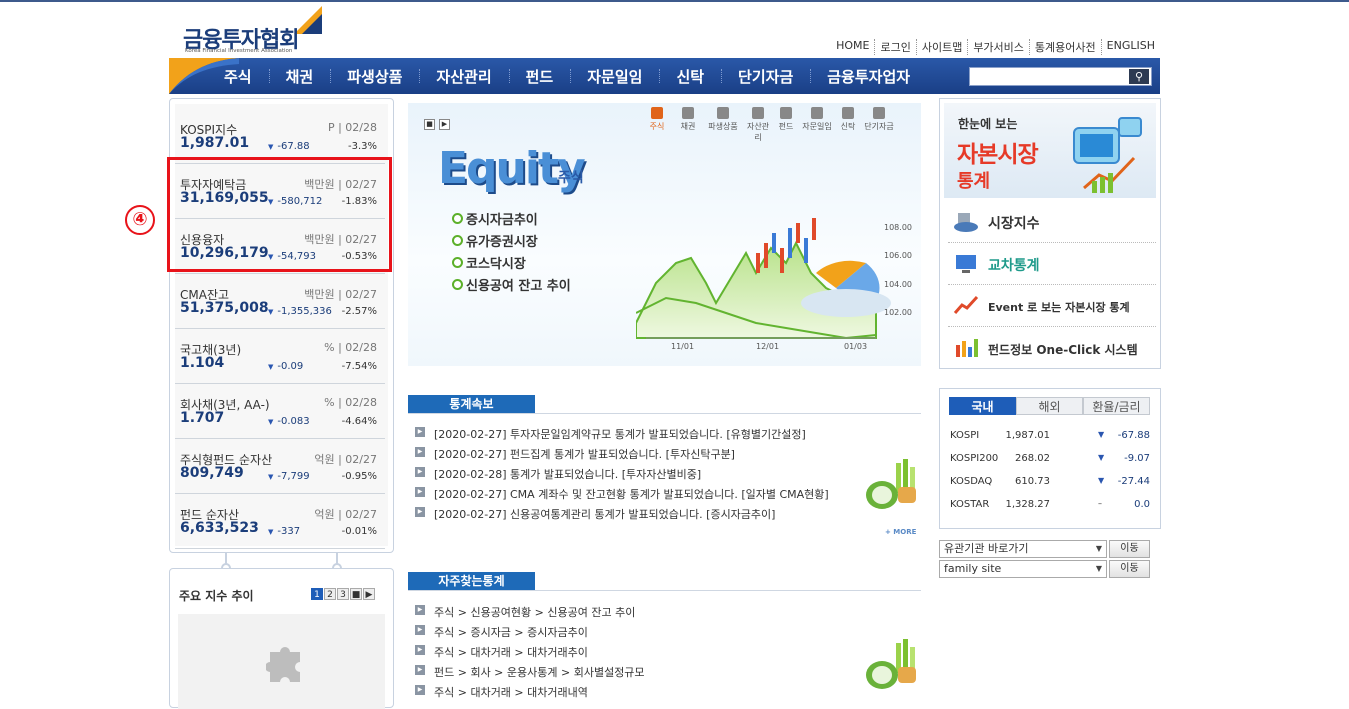 This screenshot has width=1349, height=709. I want to click on banner-play-button: ▶, so click(444, 124).